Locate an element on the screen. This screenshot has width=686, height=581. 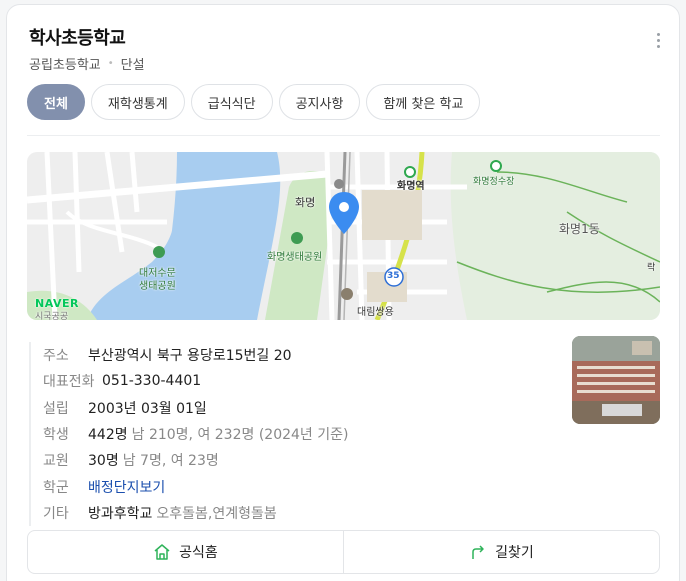
tab-related-schools: 함께 찾은 학교 is located at coordinates (423, 102).